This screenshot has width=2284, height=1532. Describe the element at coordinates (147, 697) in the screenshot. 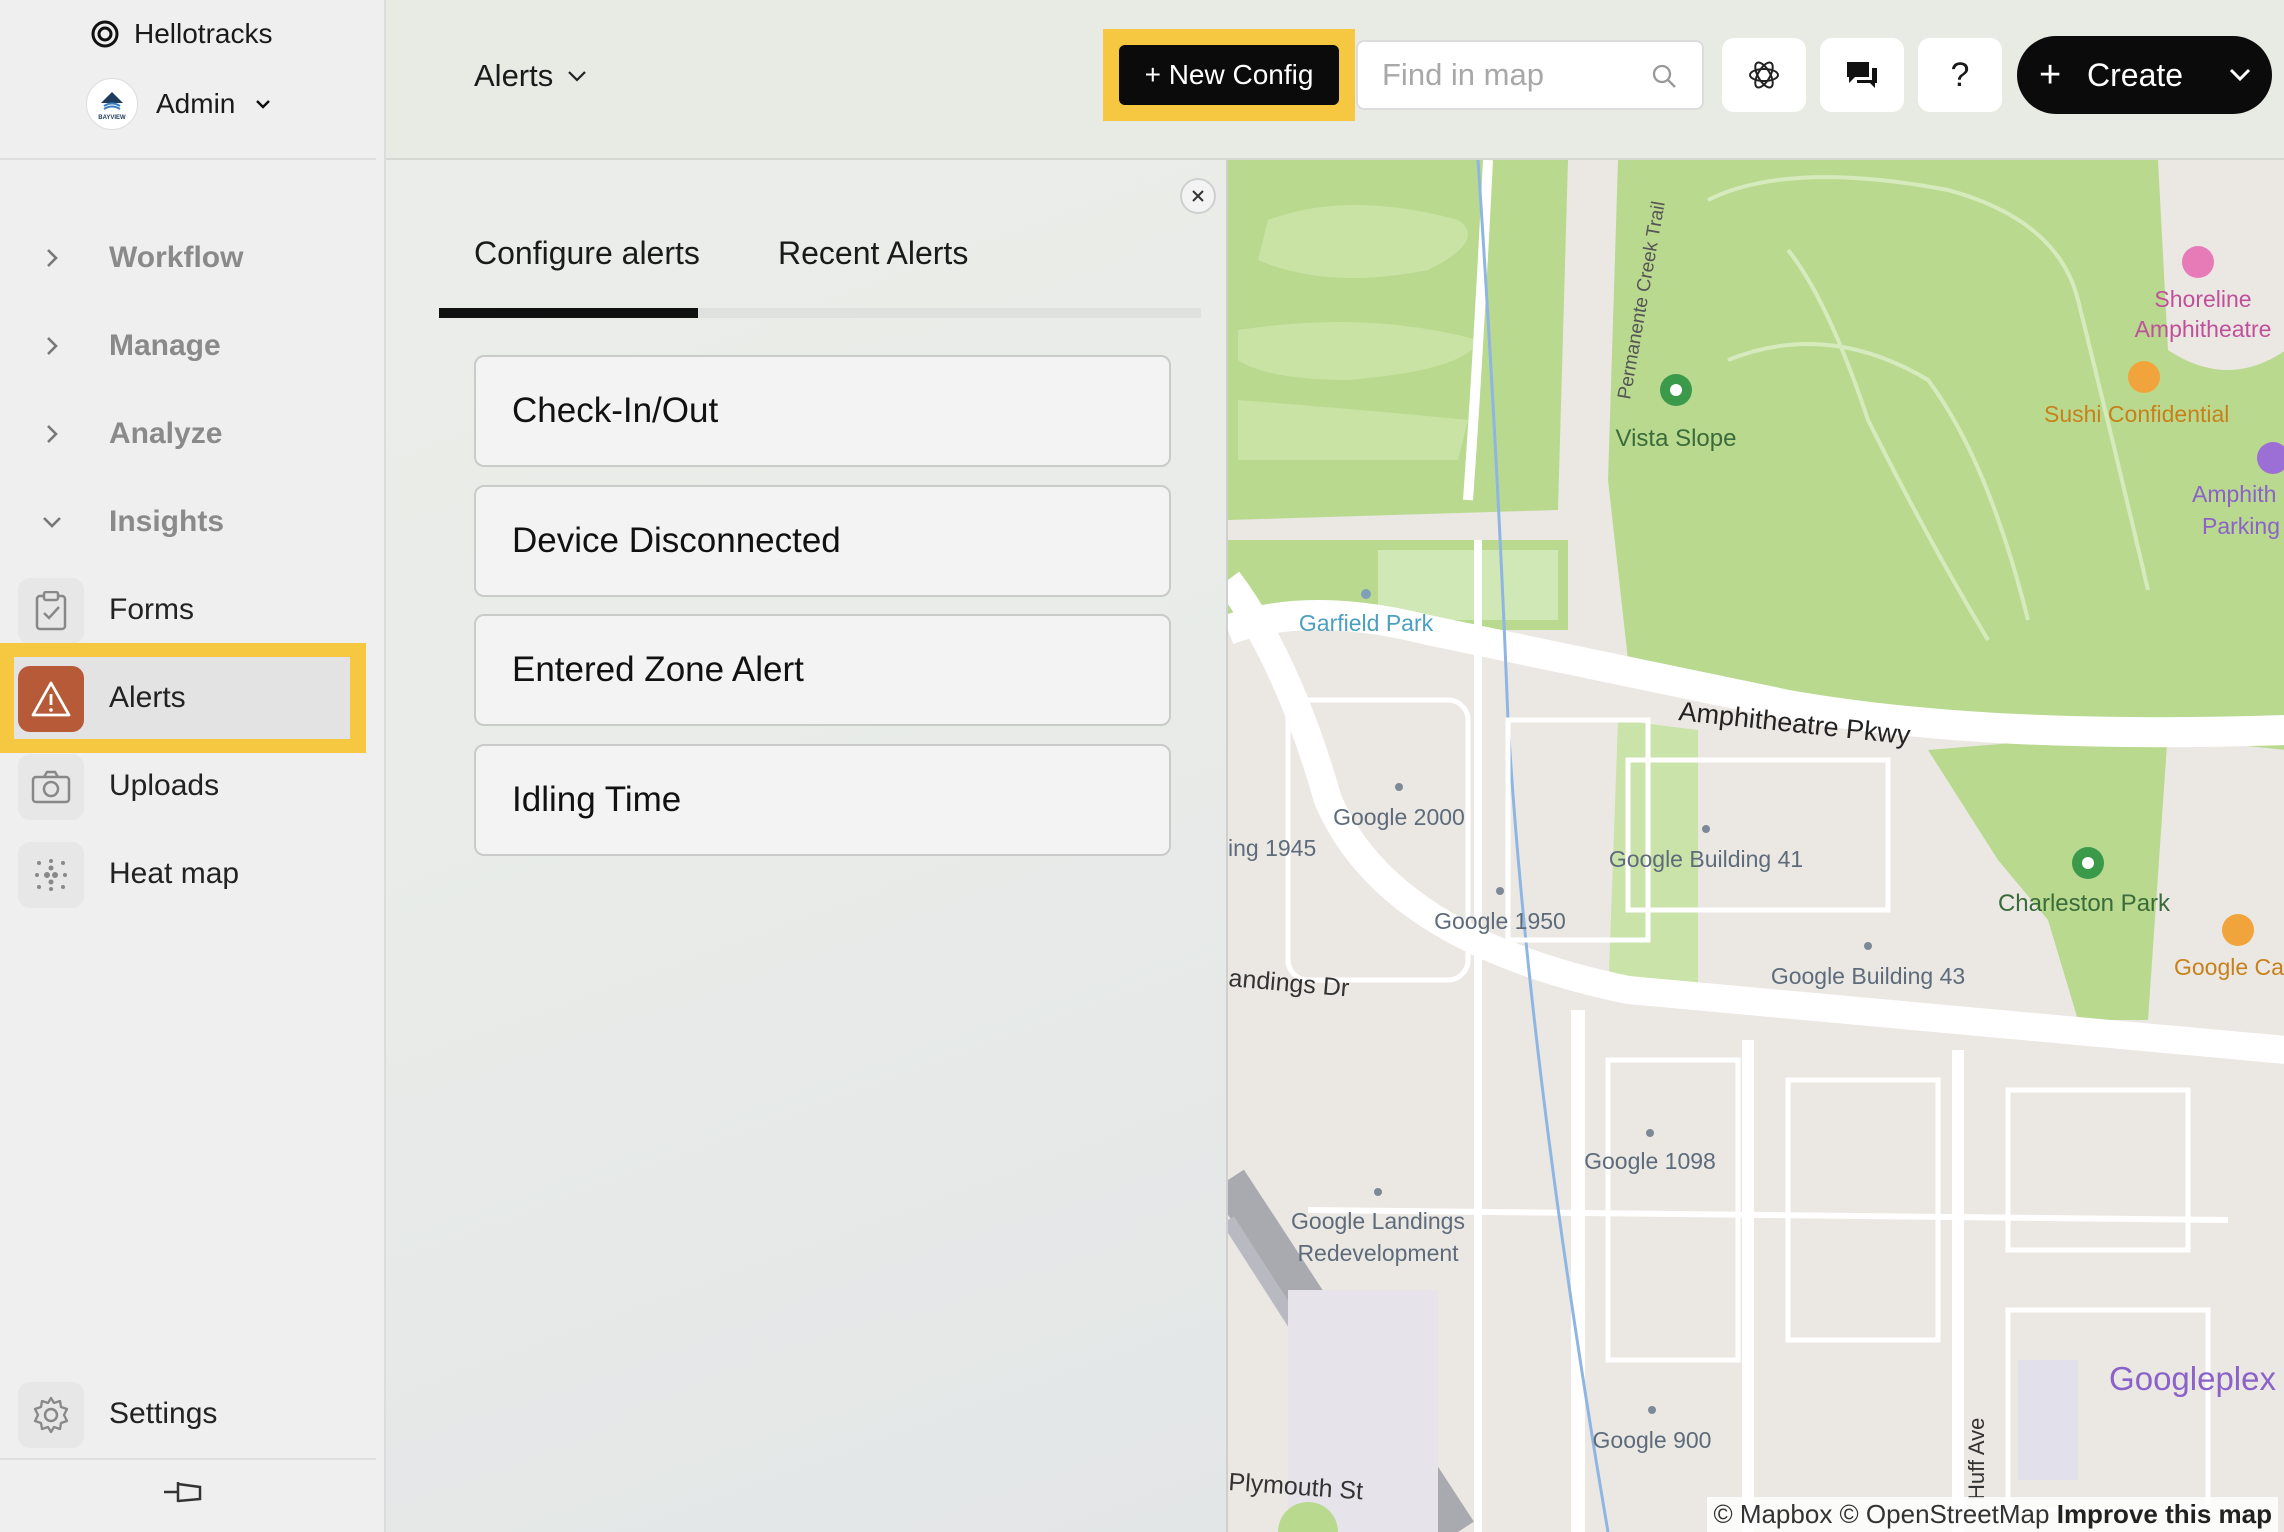

I see `sidebar-item-label: Alerts` at that location.